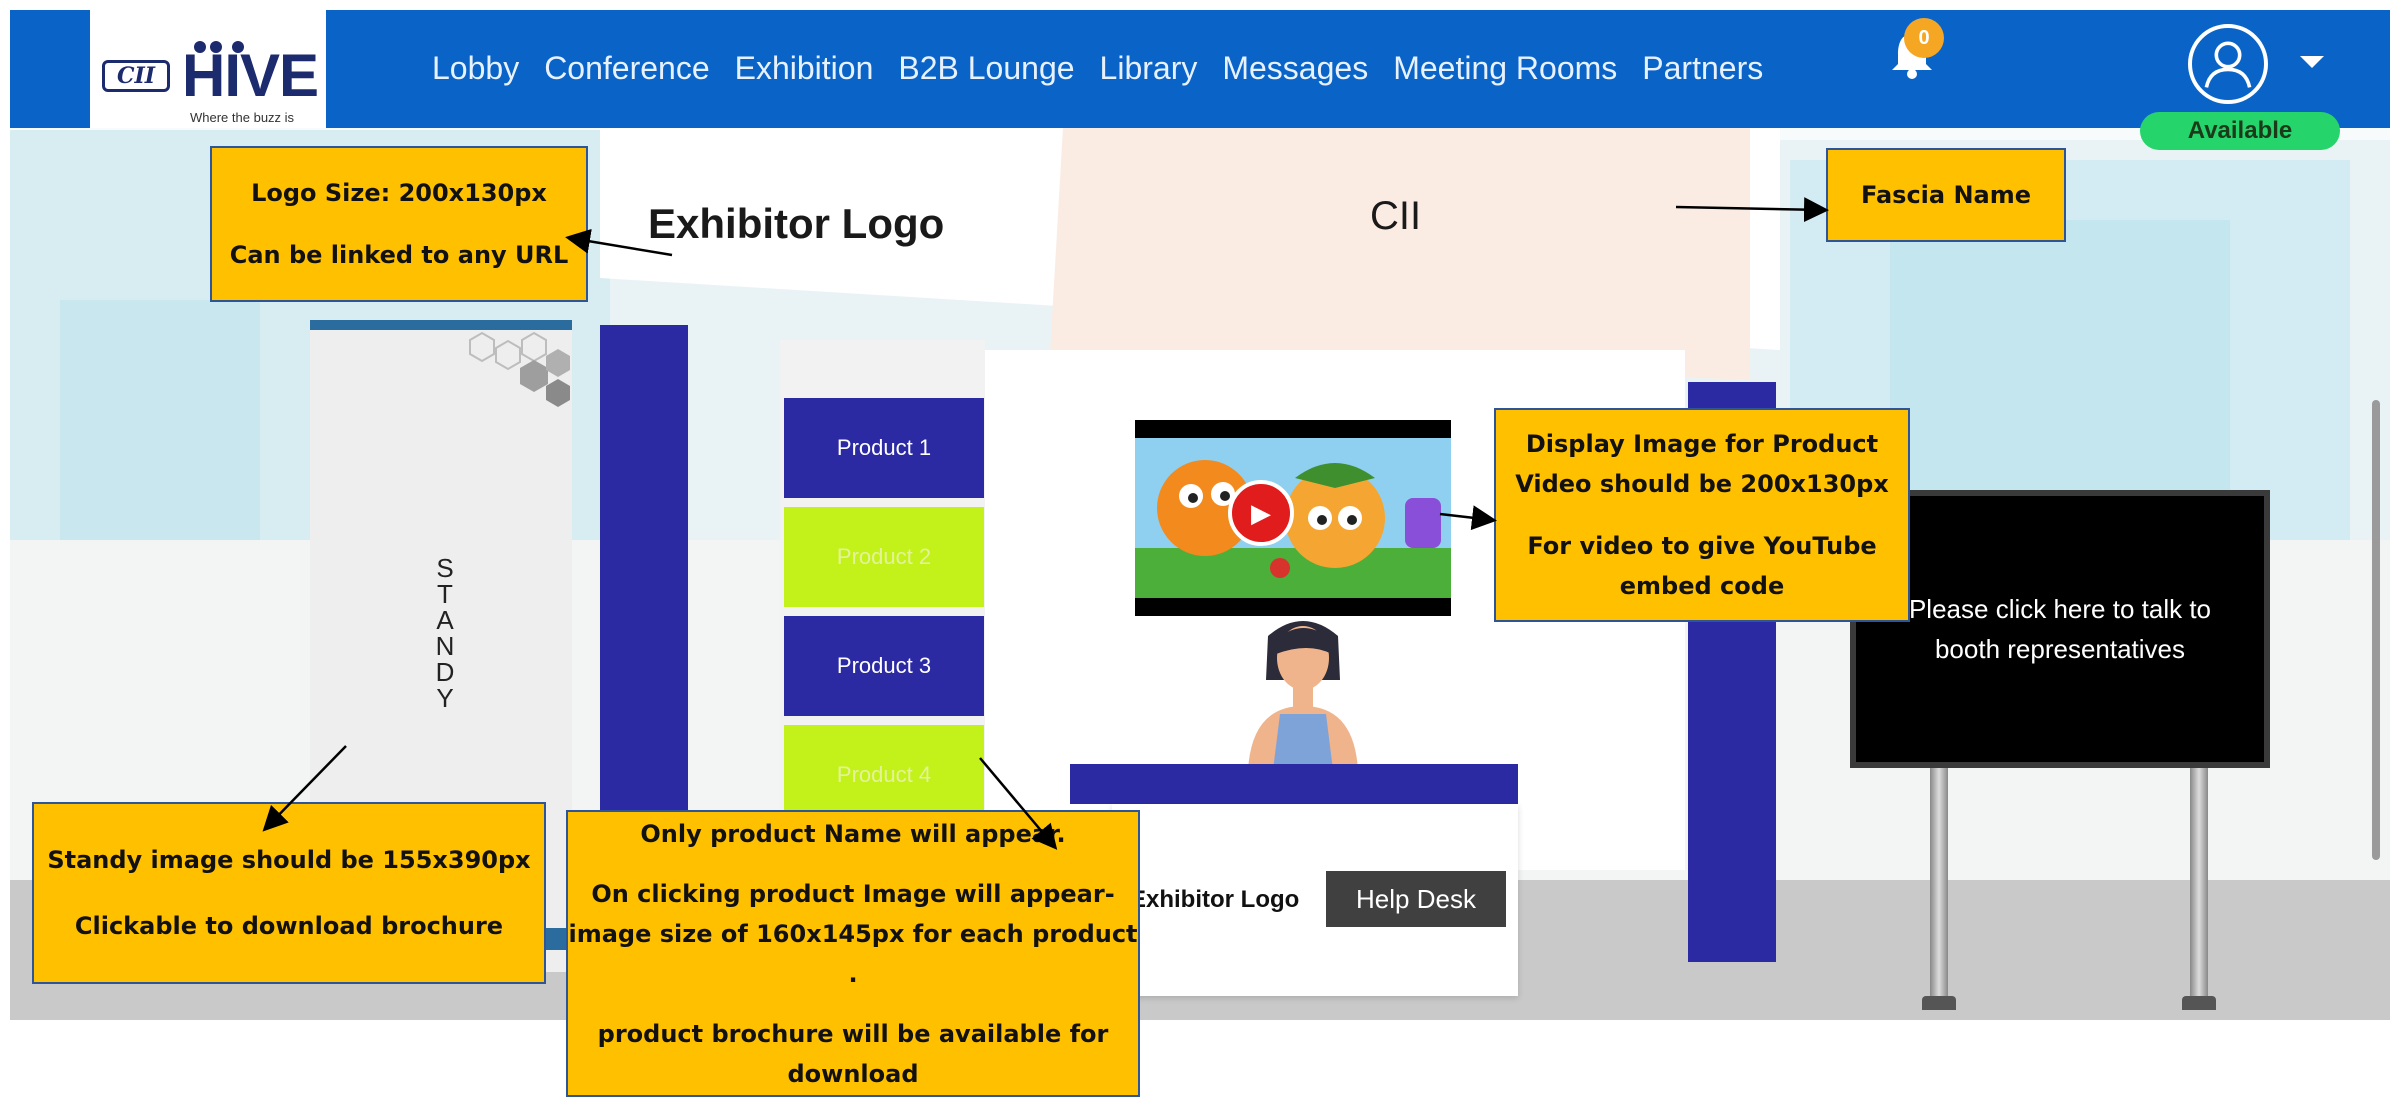  What do you see at coordinates (1505, 68) in the screenshot?
I see `nav-meeting-rooms: Meeting Rooms` at bounding box center [1505, 68].